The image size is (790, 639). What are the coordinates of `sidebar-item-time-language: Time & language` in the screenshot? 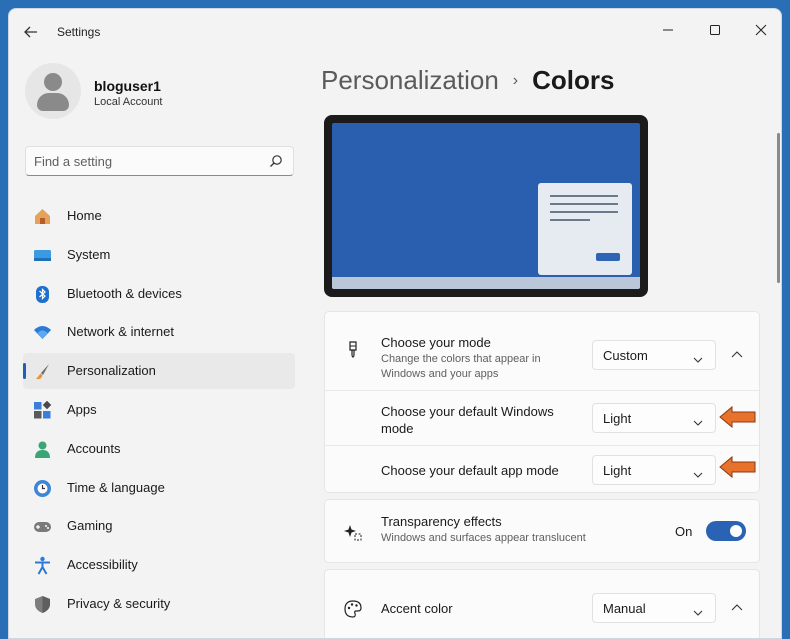 It's located at (159, 488).